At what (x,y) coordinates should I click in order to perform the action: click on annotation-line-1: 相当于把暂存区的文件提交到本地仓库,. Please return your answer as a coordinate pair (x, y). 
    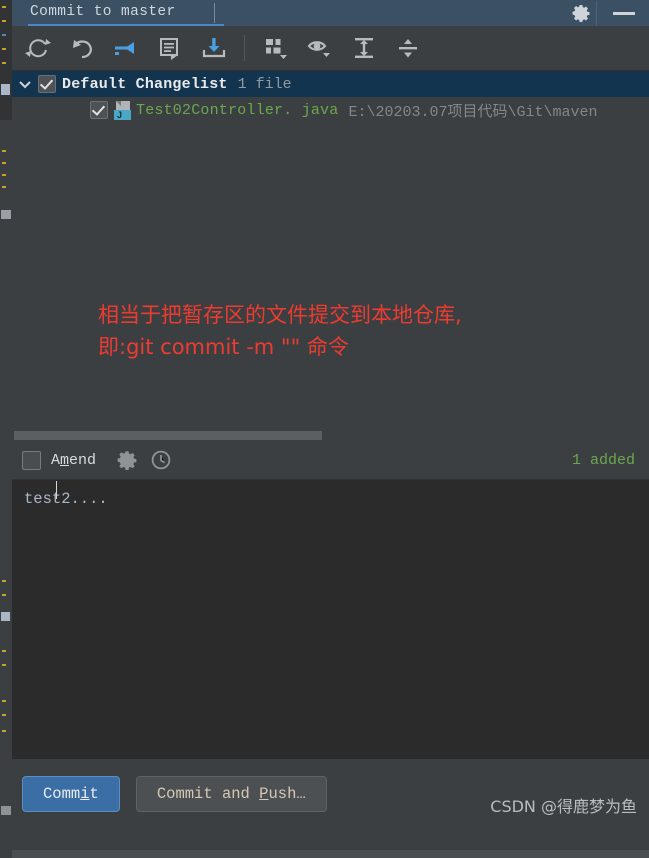
    Looking at the image, I should click on (280, 315).